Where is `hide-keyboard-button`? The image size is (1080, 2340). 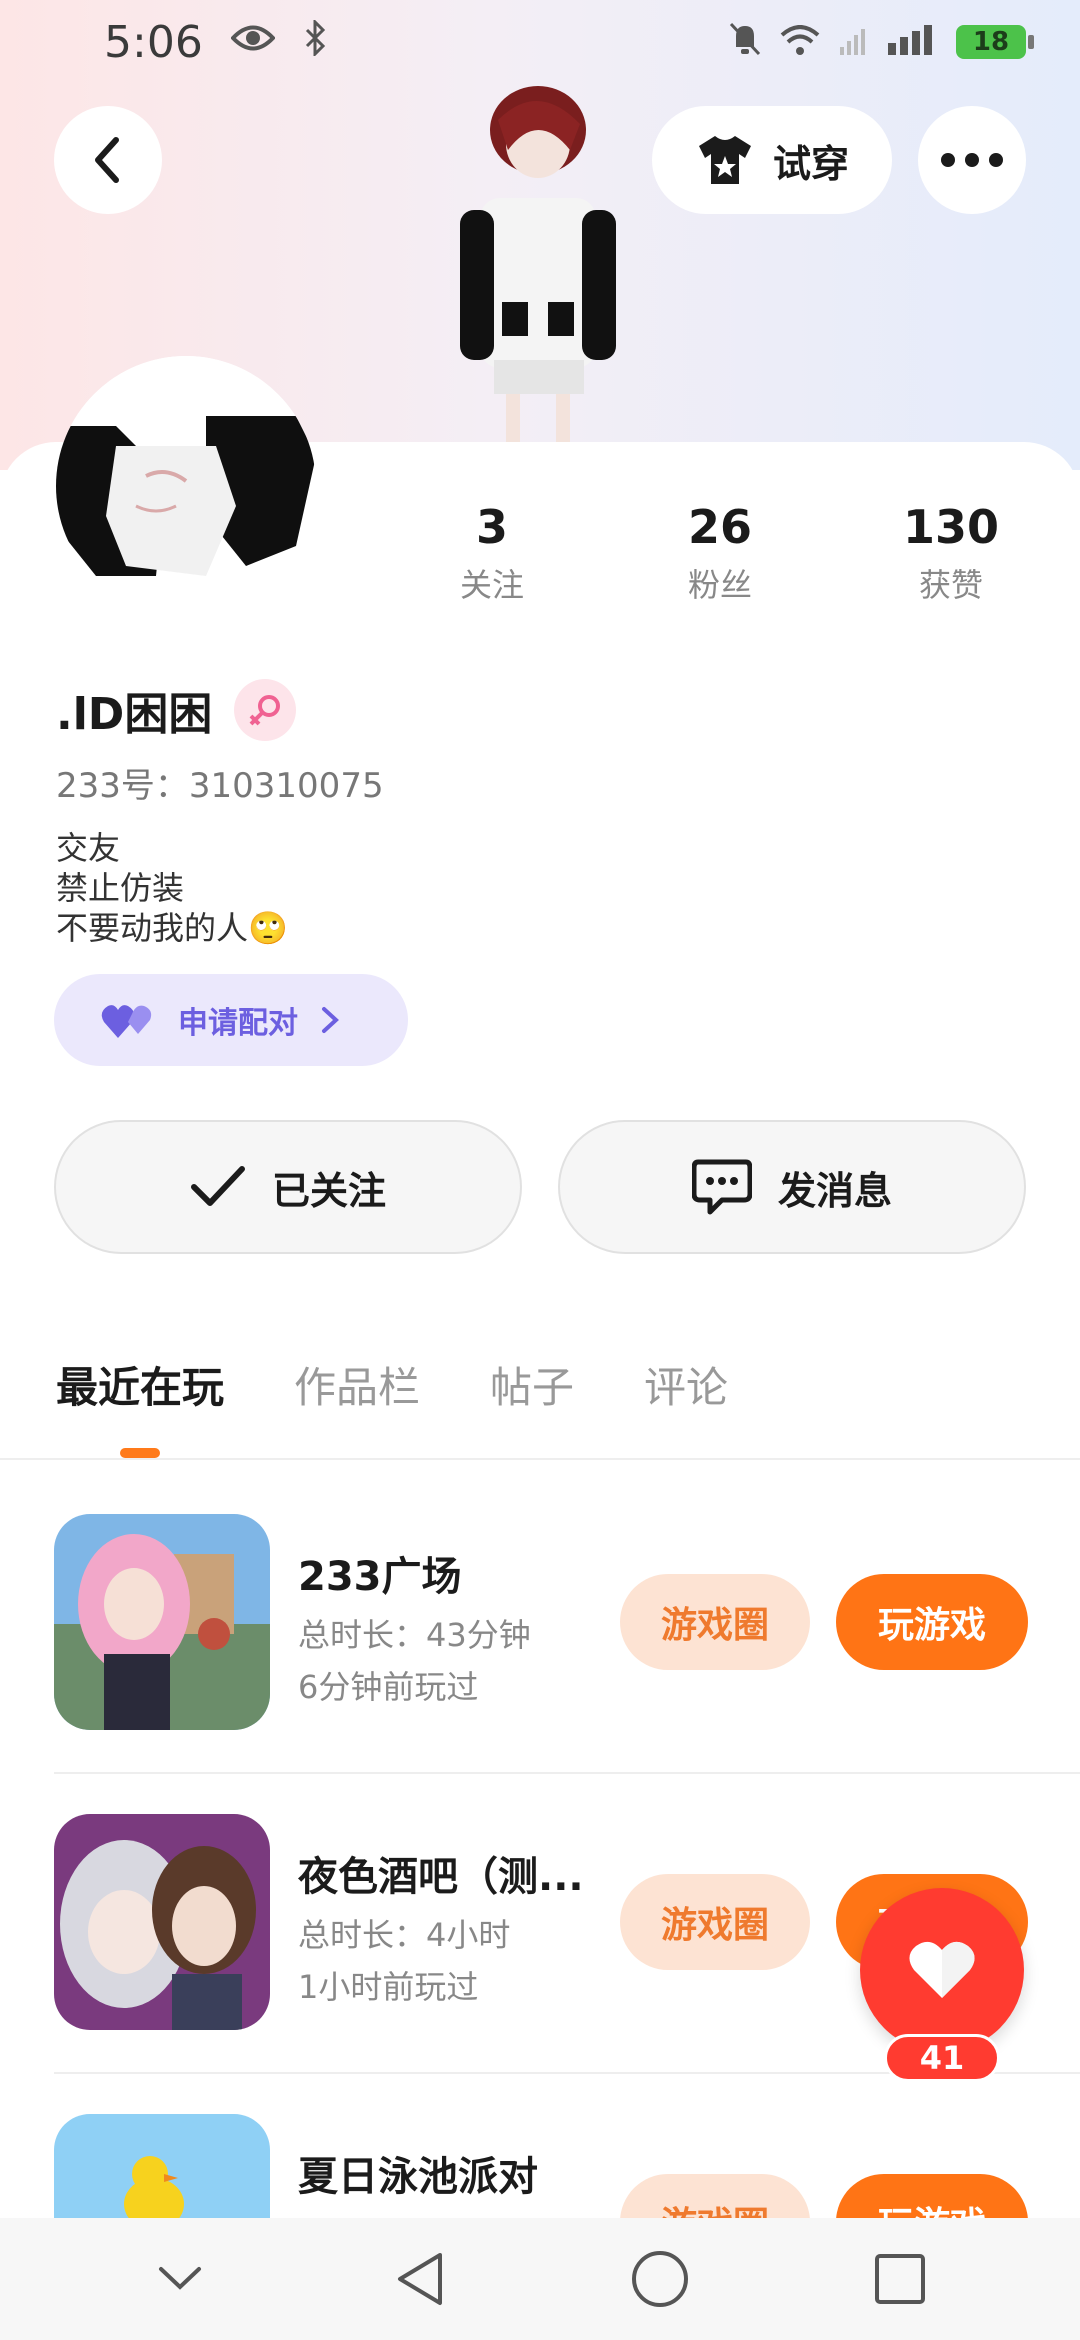
hide-keyboard-button is located at coordinates (180, 2279).